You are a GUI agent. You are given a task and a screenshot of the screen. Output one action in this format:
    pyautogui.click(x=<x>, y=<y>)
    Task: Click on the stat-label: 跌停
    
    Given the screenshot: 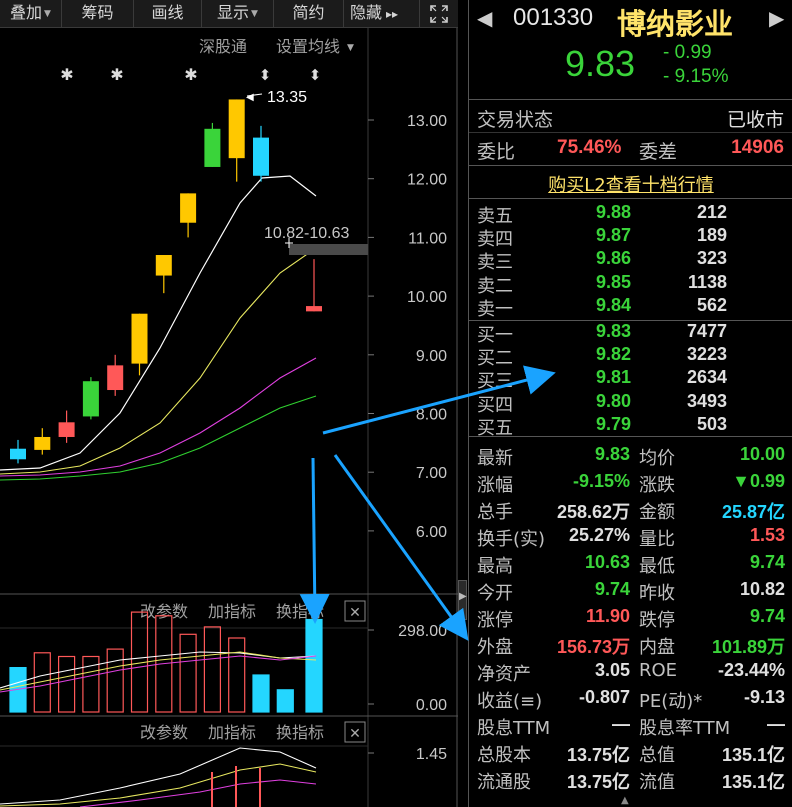 What is the action you would take?
    pyautogui.click(x=657, y=620)
    